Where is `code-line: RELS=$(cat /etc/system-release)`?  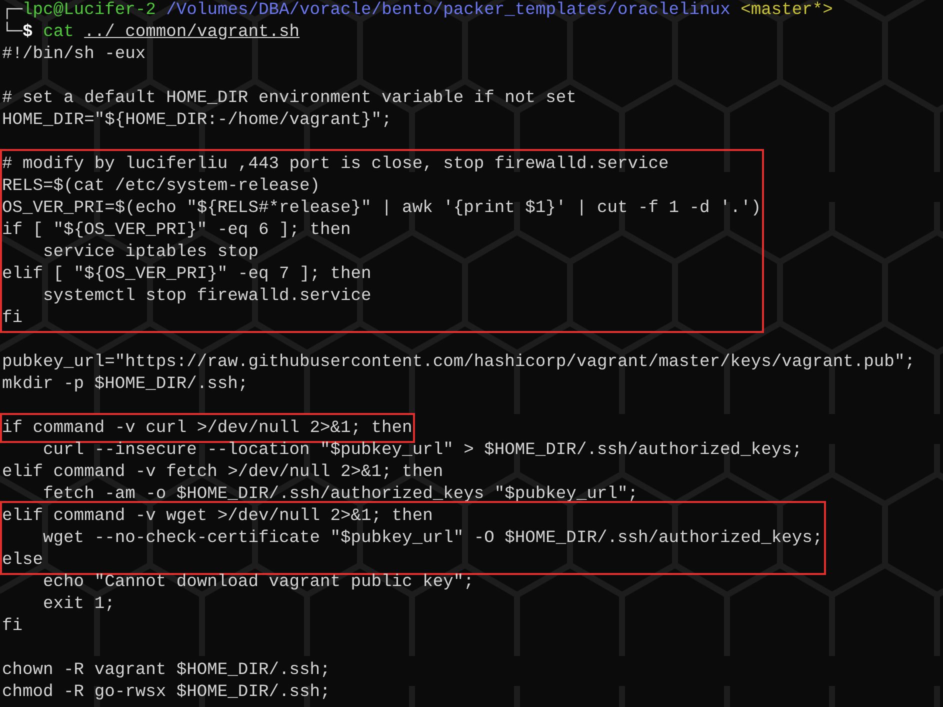 code-line: RELS=$(cat /etc/system-release) is located at coordinates (161, 187).